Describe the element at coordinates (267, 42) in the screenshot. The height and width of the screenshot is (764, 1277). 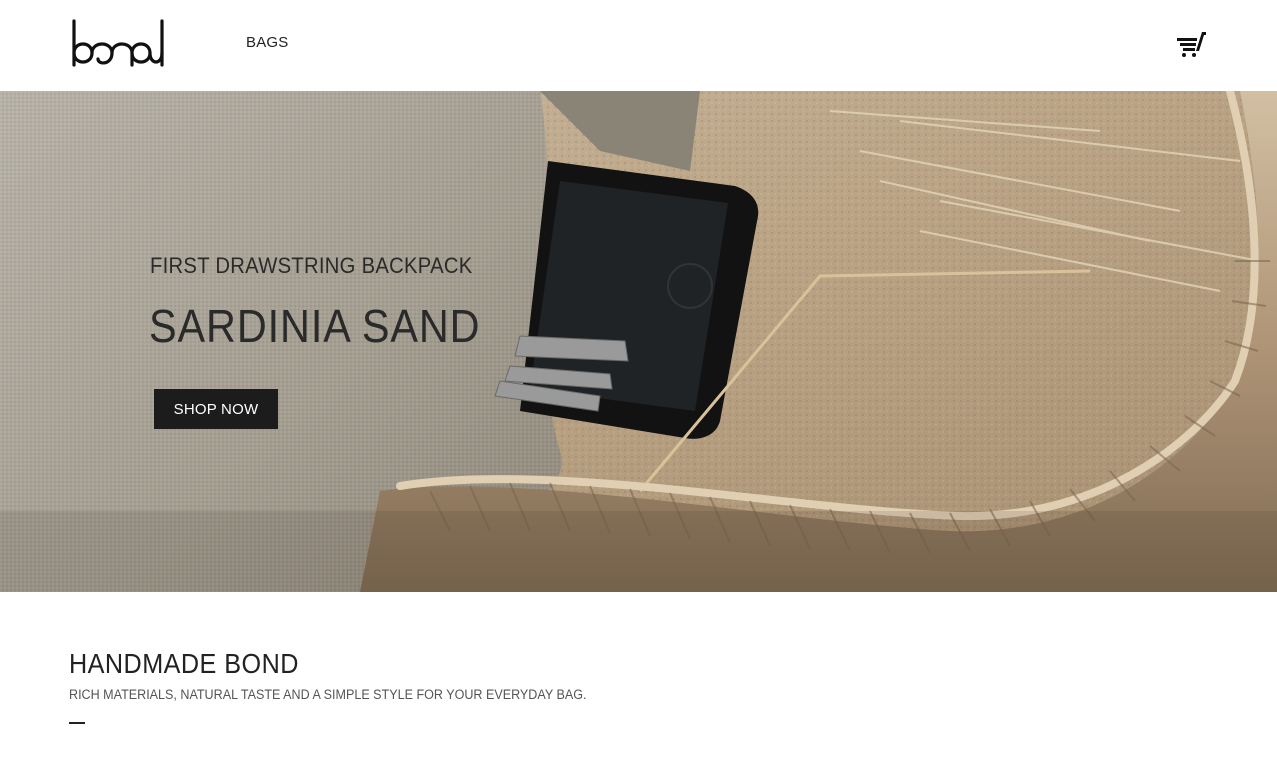
I see `nav-bags-link: BAGS` at that location.